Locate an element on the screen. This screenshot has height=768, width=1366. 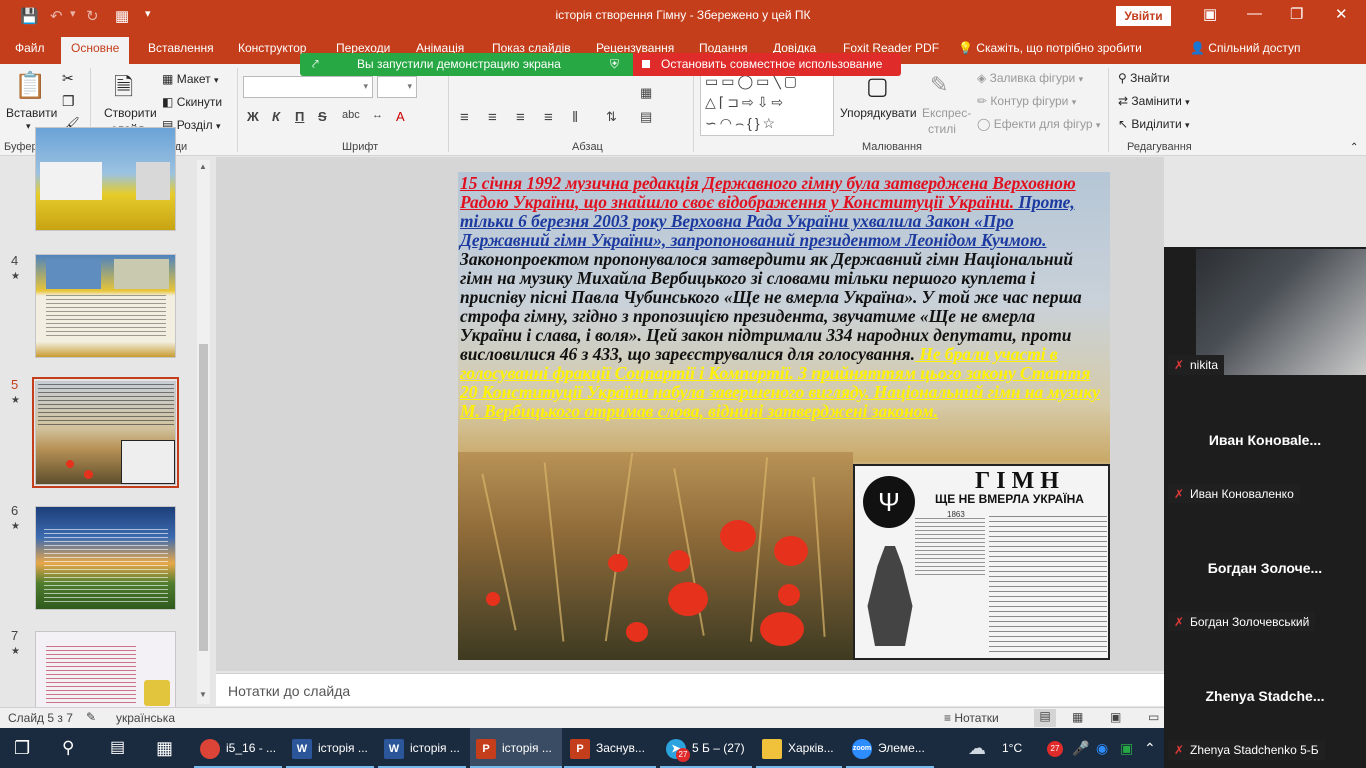
new-slide-icon: 🗎 is located at coordinates (123, 90).